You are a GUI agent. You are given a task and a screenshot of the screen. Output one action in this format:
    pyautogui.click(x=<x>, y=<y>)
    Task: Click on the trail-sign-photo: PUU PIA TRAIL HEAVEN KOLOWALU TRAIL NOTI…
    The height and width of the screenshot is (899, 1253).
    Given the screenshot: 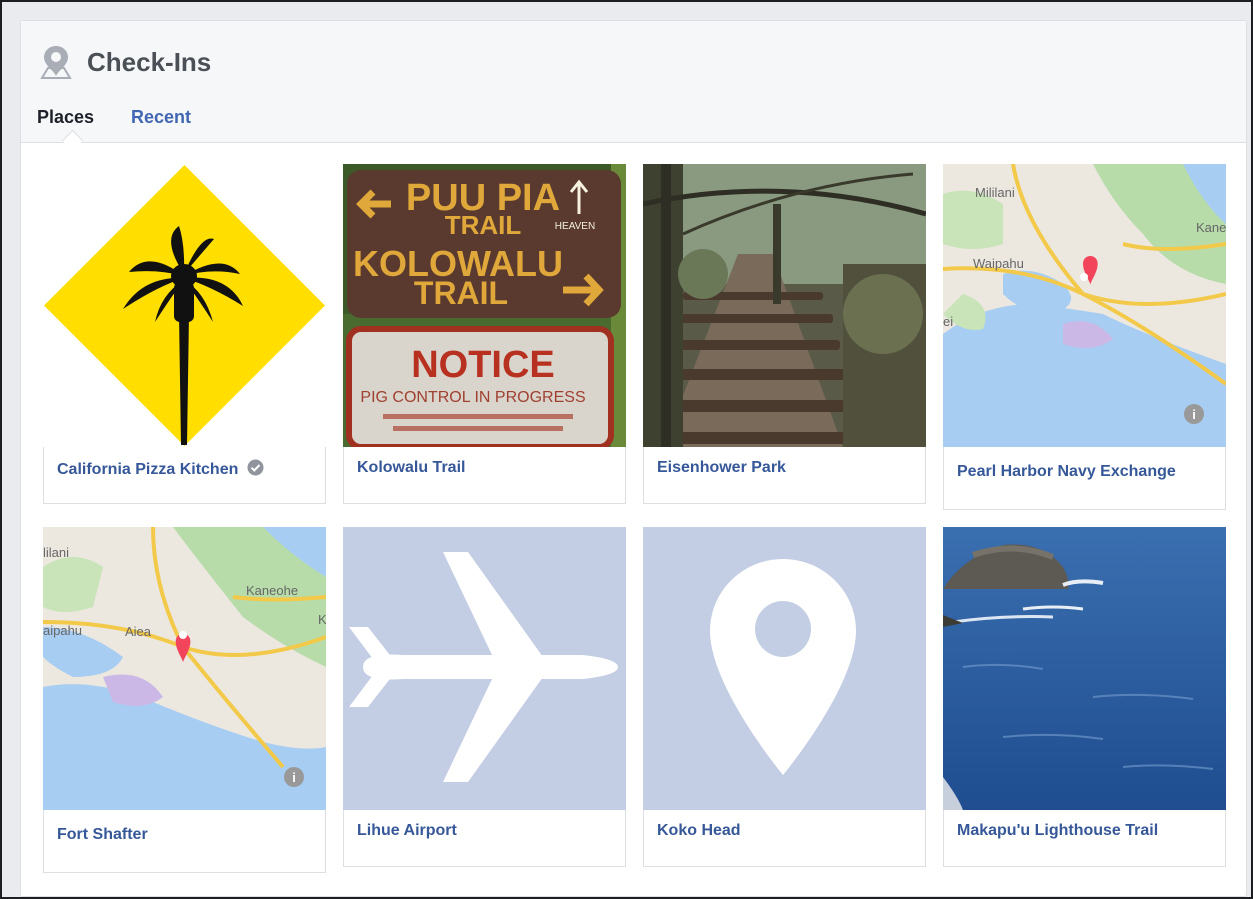 What is the action you would take?
    pyautogui.click(x=484, y=305)
    